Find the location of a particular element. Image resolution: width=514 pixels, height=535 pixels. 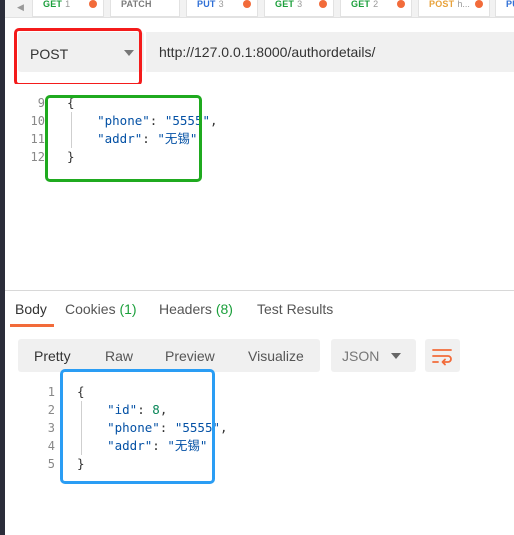

tab-cookies: Cookies (1) is located at coordinates (101, 309).